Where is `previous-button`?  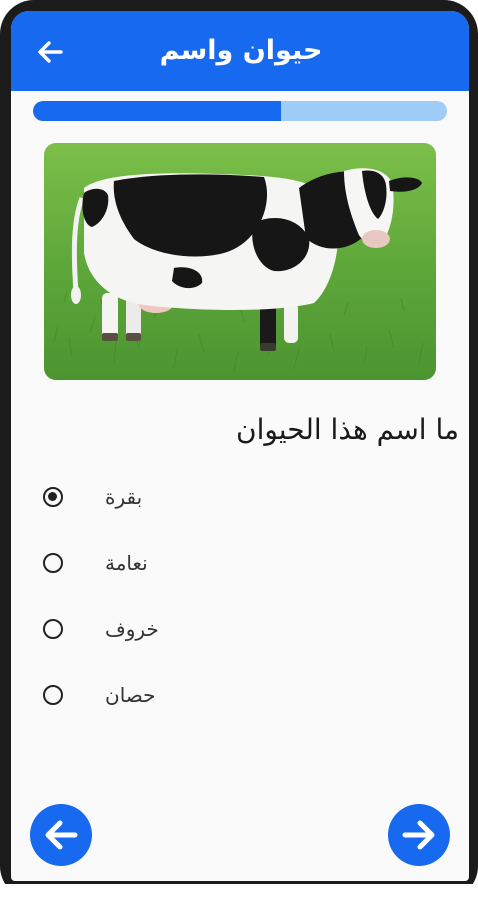 previous-button is located at coordinates (61, 835).